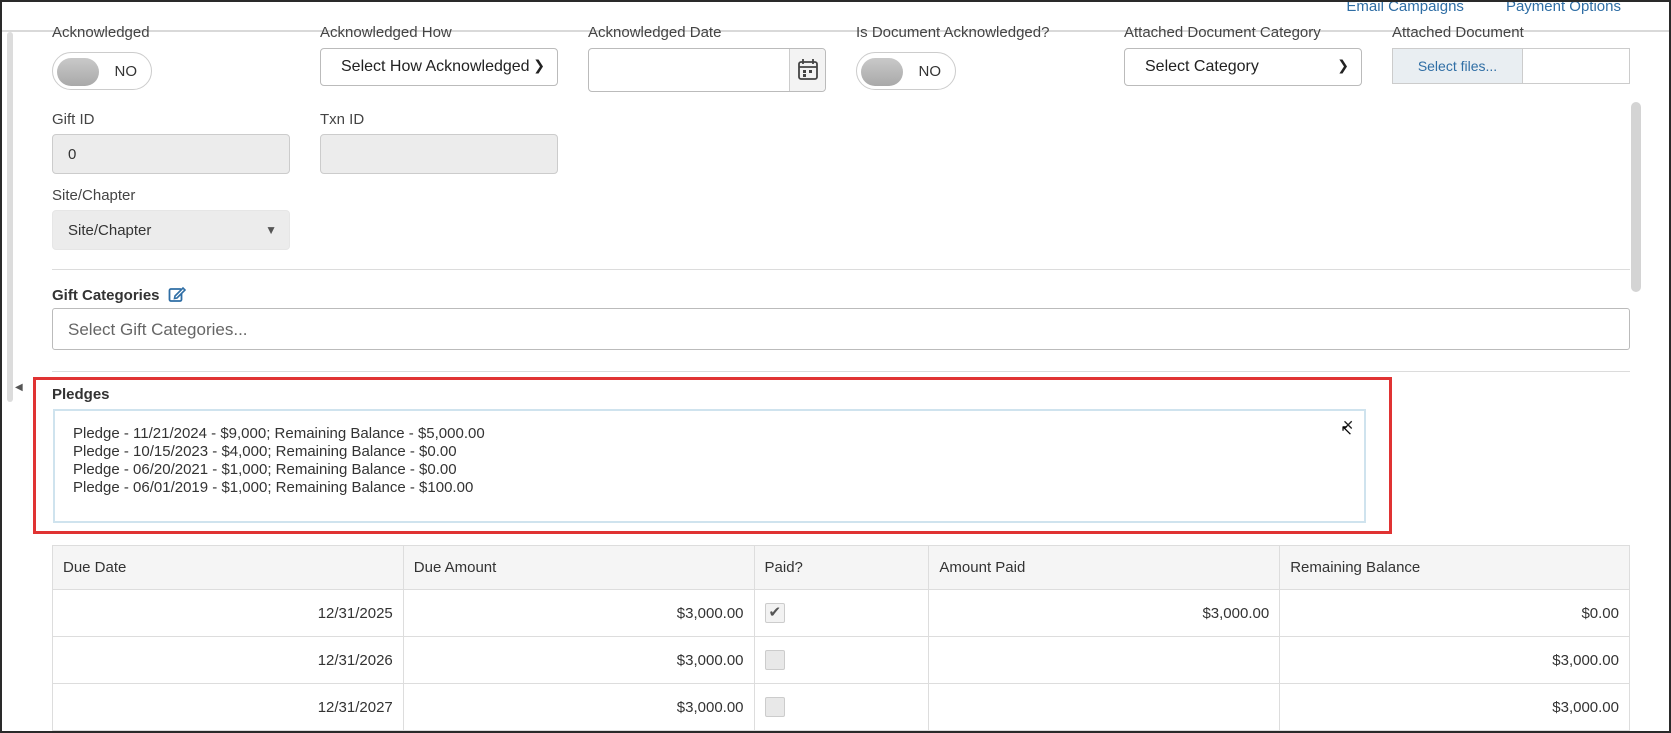 This screenshot has height=733, width=1671. Describe the element at coordinates (101, 32) in the screenshot. I see `acknowledged-label: Acknowledged` at that location.